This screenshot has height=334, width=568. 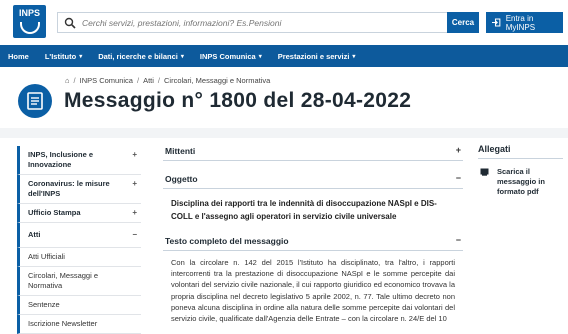 What do you see at coordinates (79, 281) in the screenshot?
I see `sidebar-subitem-circolari: Circolari, Messaggi e Normativa` at bounding box center [79, 281].